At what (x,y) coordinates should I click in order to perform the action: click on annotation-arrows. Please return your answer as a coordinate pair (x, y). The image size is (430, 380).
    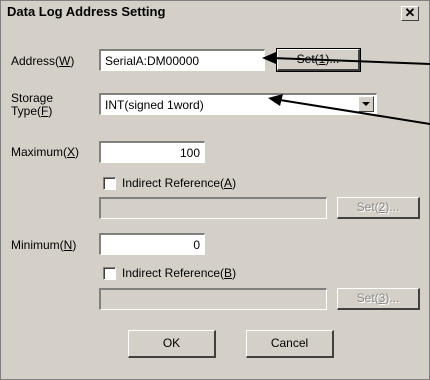
    Looking at the image, I should click on (346, 88).